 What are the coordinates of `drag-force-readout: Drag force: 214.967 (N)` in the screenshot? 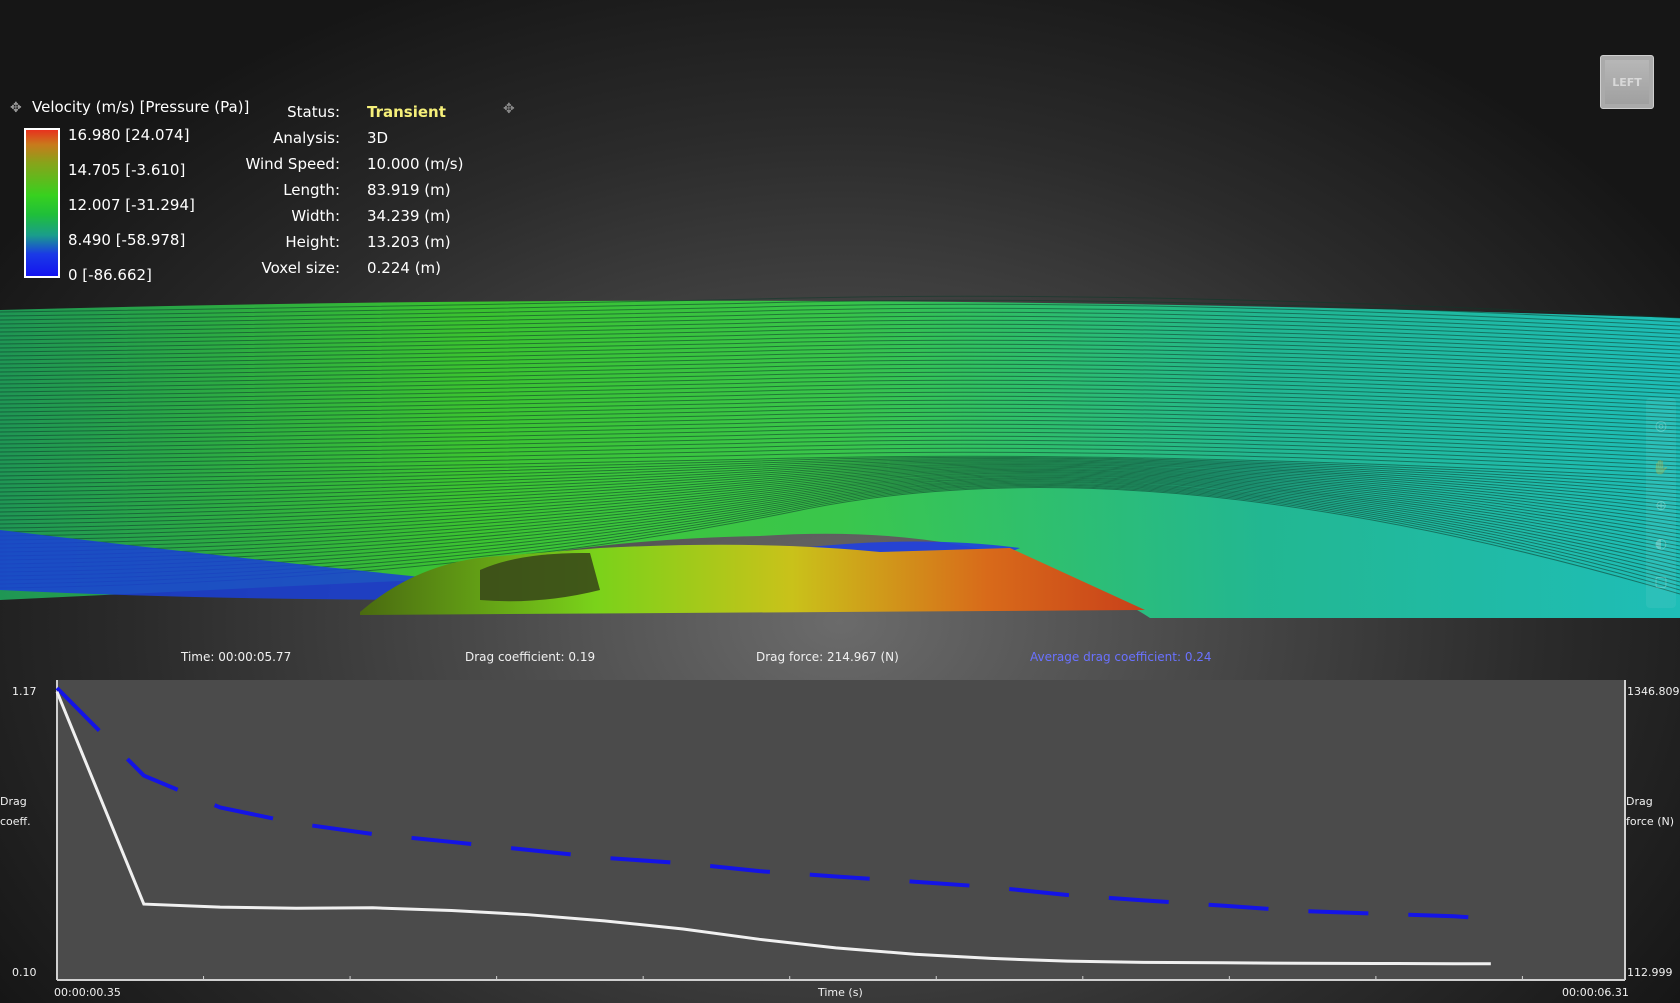 It's located at (827, 657).